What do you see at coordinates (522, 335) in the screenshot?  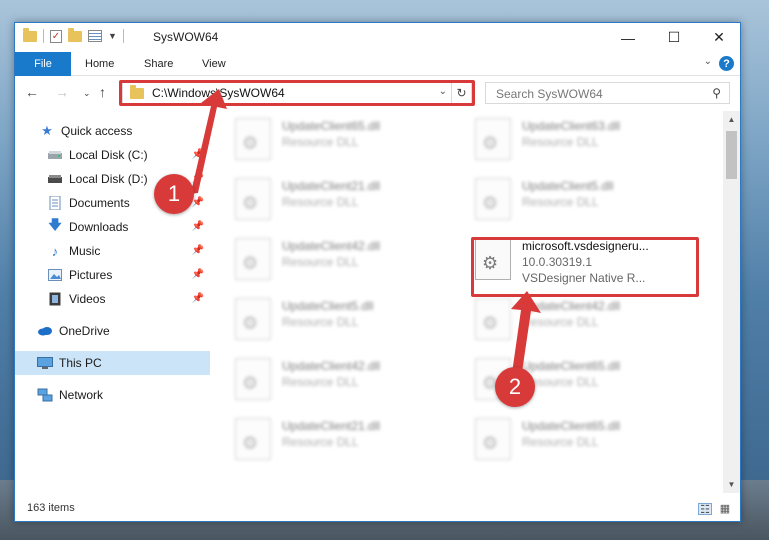 I see `arrow-2-icon` at bounding box center [522, 335].